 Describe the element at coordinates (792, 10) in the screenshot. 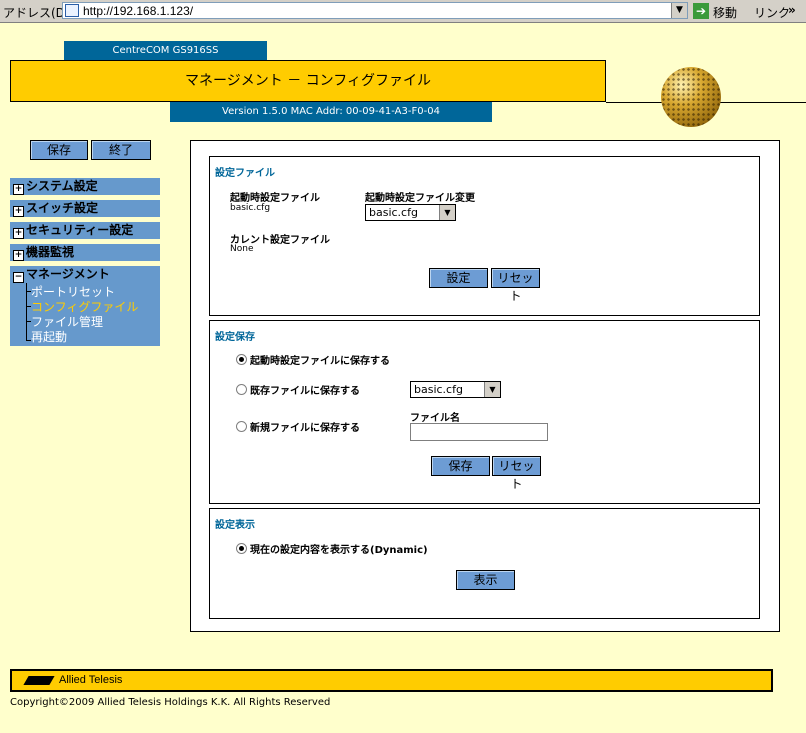

I see `chevron-right-icon: »` at that location.